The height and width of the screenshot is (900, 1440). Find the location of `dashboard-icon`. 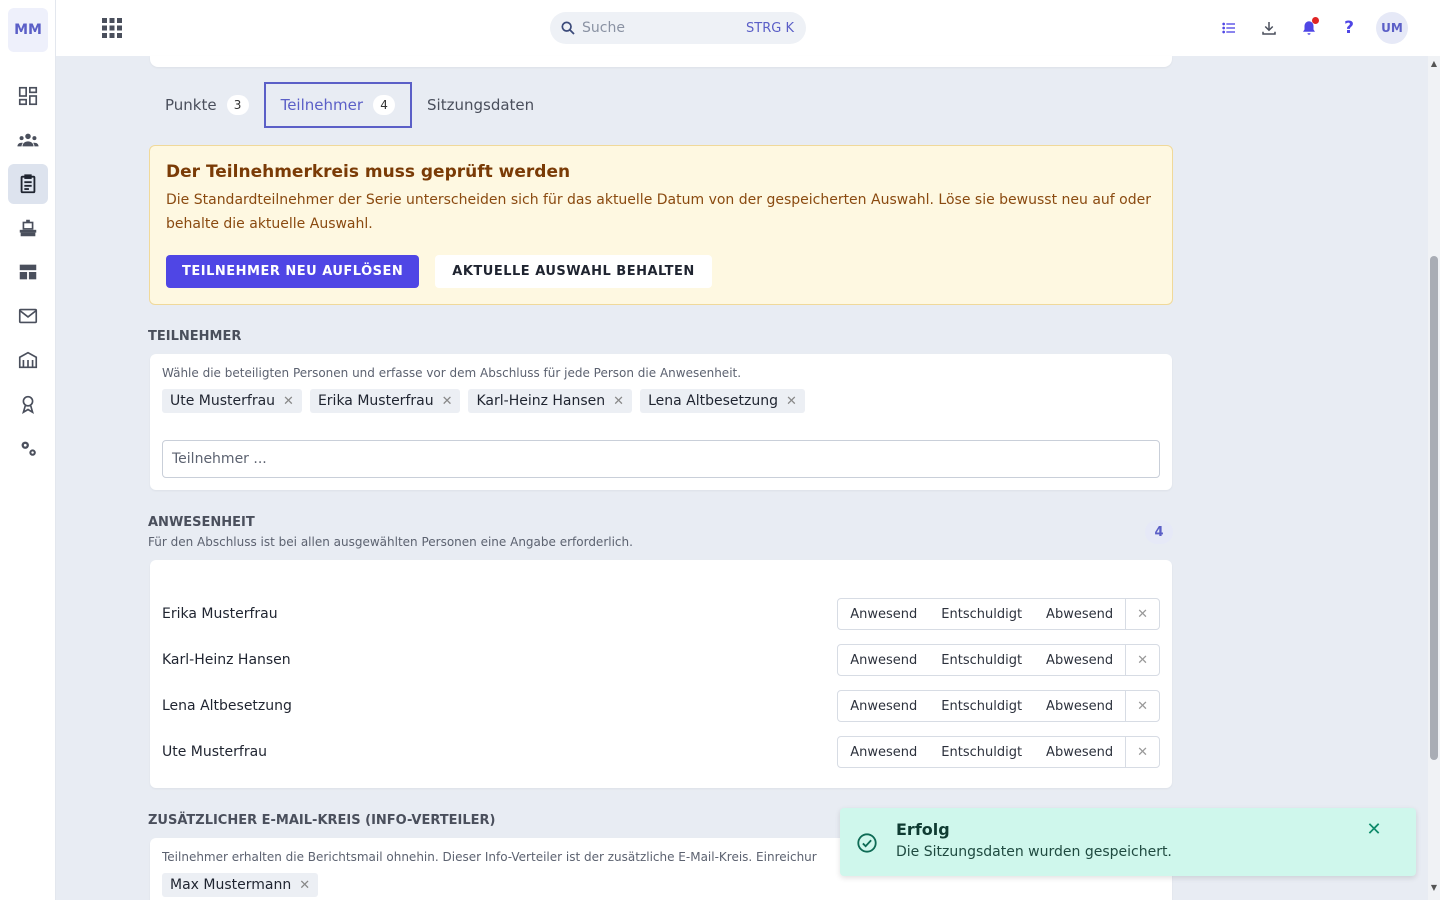

dashboard-icon is located at coordinates (28, 96).